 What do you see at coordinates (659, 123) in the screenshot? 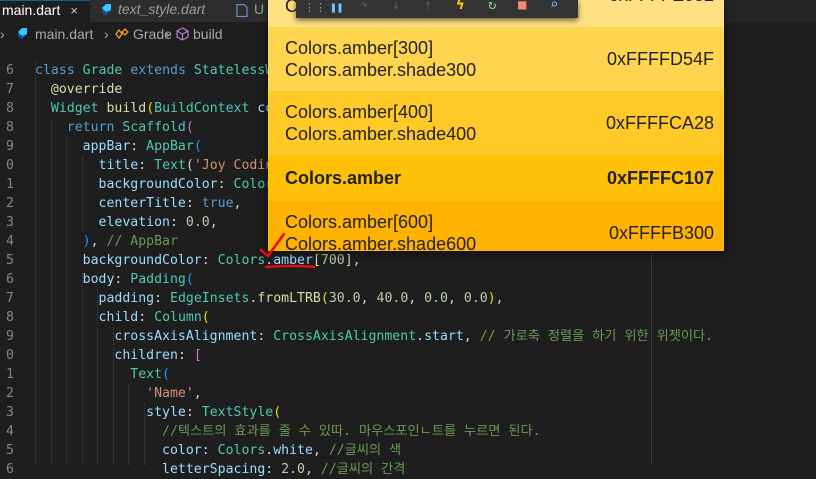
I see `swatch-hex: 0xFFFFCA28` at bounding box center [659, 123].